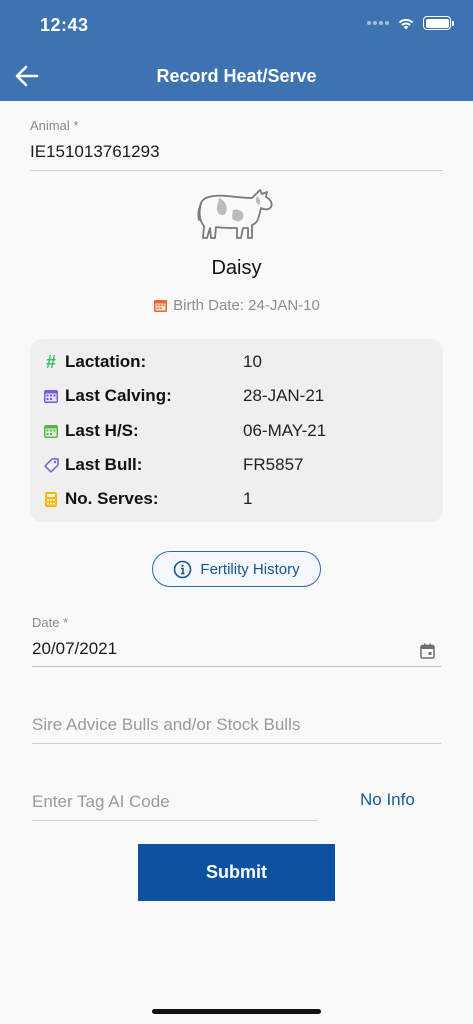 The height and width of the screenshot is (1024, 473). What do you see at coordinates (166, 725) in the screenshot?
I see `sire-field: Sire Advice Bulls and/or Stock Bulls` at bounding box center [166, 725].